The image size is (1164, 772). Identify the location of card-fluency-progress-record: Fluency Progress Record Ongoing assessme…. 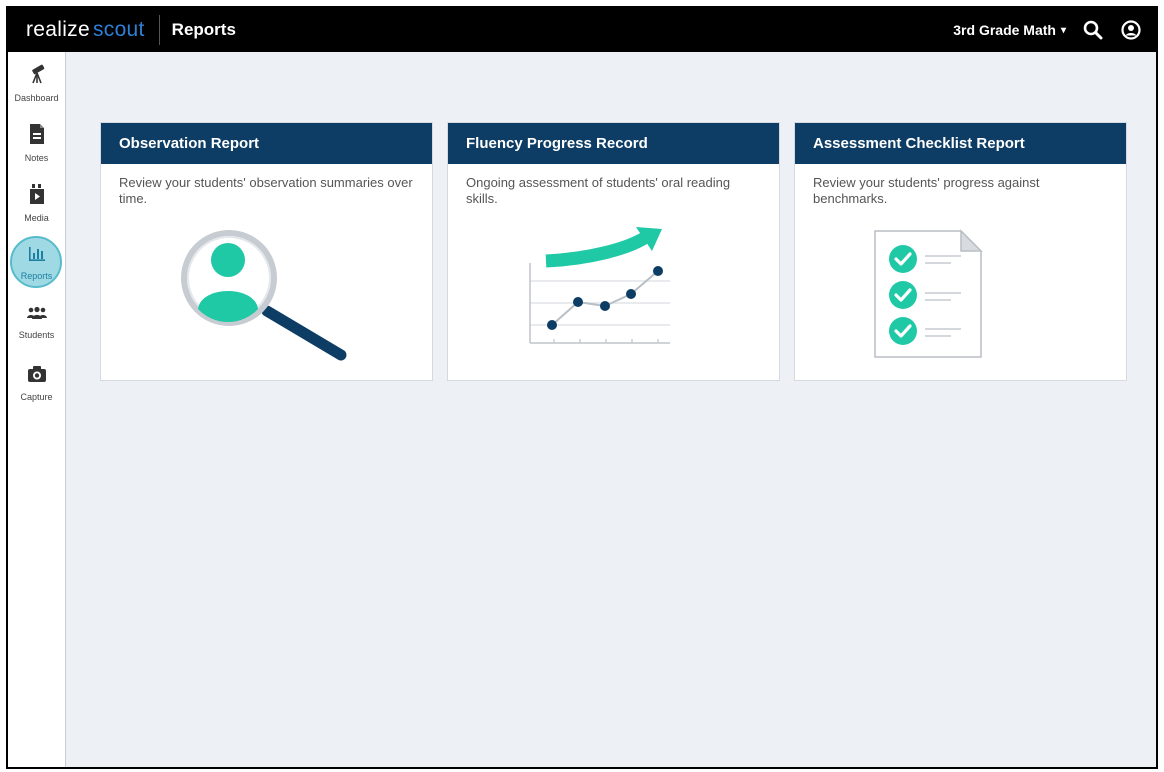
(613, 251).